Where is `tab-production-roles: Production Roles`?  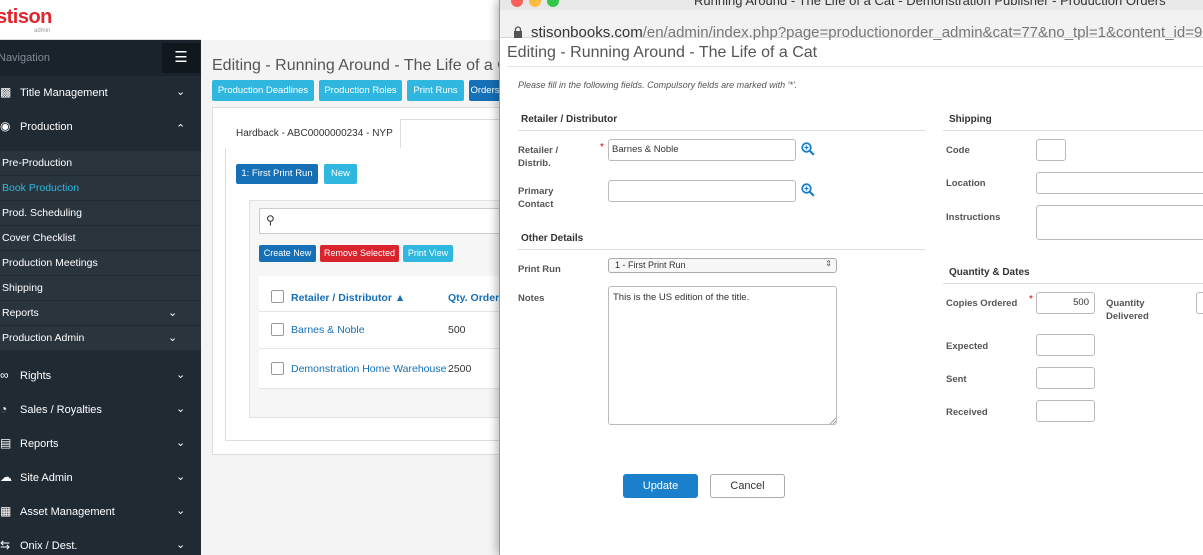
tab-production-roles: Production Roles is located at coordinates (360, 90).